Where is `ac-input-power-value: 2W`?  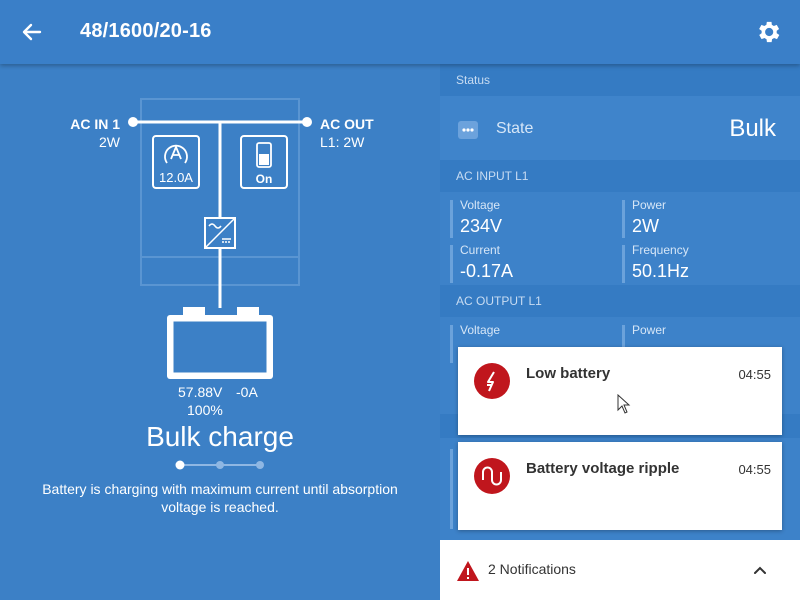
ac-input-power-value: 2W is located at coordinates (645, 226).